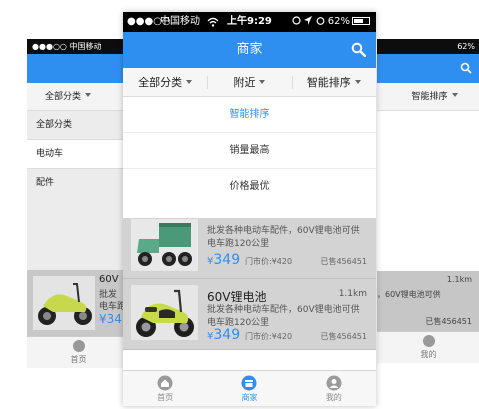 The image size is (479, 409). I want to click on battery-icon, so click(361, 21).